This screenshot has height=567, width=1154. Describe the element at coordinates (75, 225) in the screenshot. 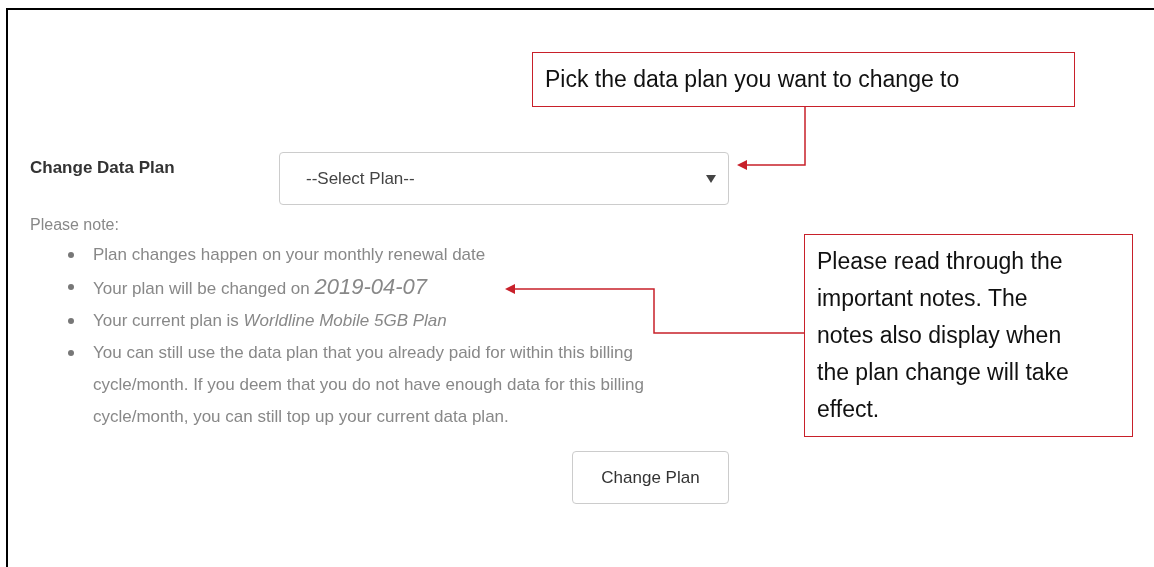

I see `note-heading: Please note:` at that location.